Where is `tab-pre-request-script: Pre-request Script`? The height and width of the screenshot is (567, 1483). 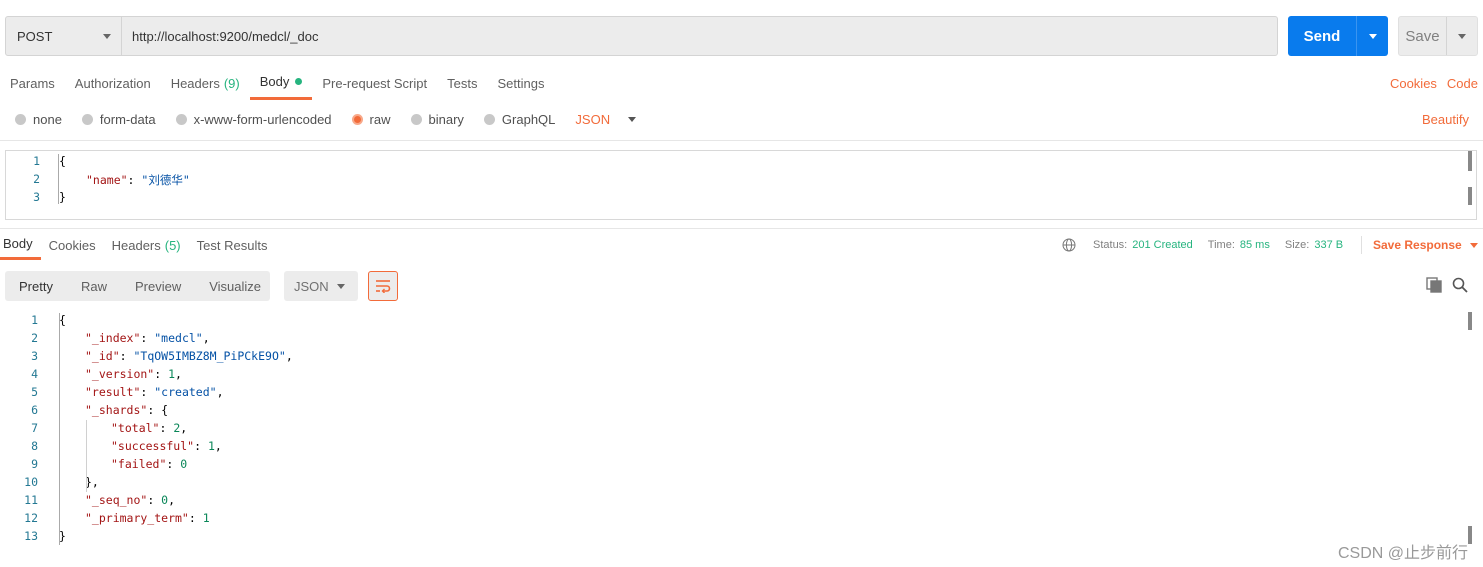
tab-pre-request-script: Pre-request Script is located at coordinates (374, 83).